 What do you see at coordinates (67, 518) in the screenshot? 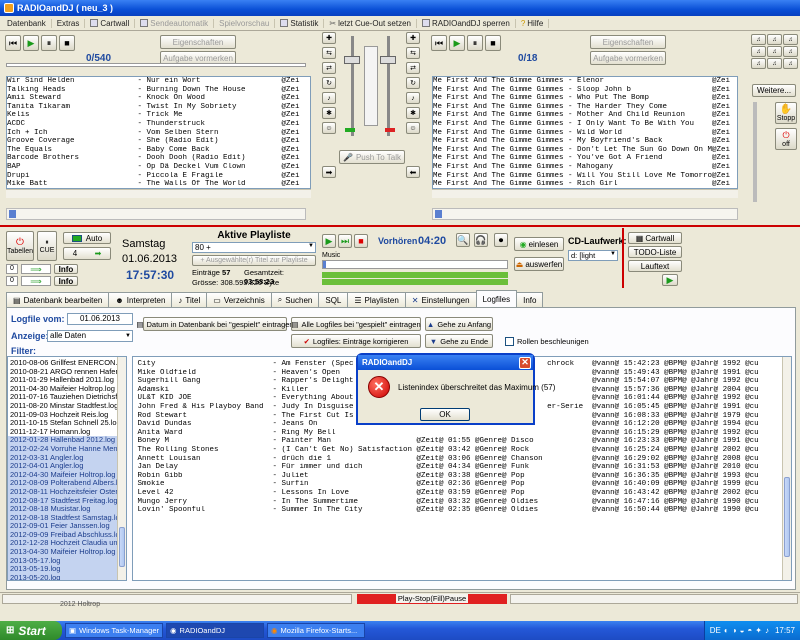
I see `logfile-item: 2012-08-18 Stadtfest Samstag.log` at bounding box center [67, 518].